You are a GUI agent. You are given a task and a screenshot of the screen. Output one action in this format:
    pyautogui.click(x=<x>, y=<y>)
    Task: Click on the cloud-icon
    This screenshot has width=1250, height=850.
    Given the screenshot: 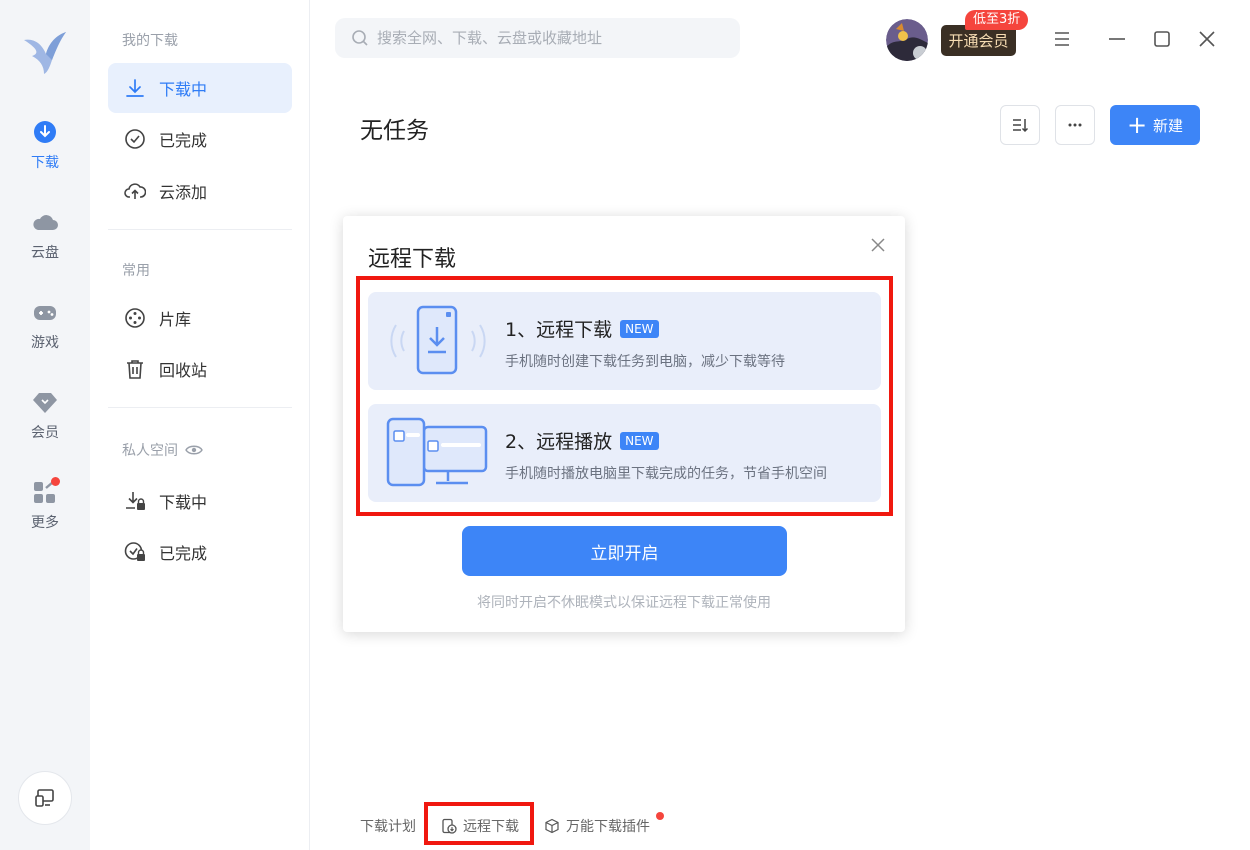 What is the action you would take?
    pyautogui.click(x=45, y=222)
    